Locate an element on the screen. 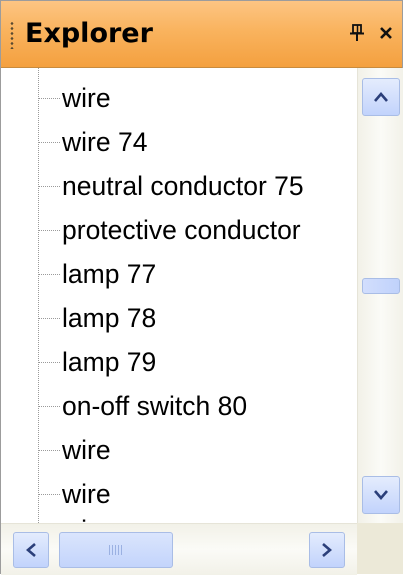 Image resolution: width=403 pixels, height=575 pixels. horizontal-scroll-thumb is located at coordinates (116, 550).